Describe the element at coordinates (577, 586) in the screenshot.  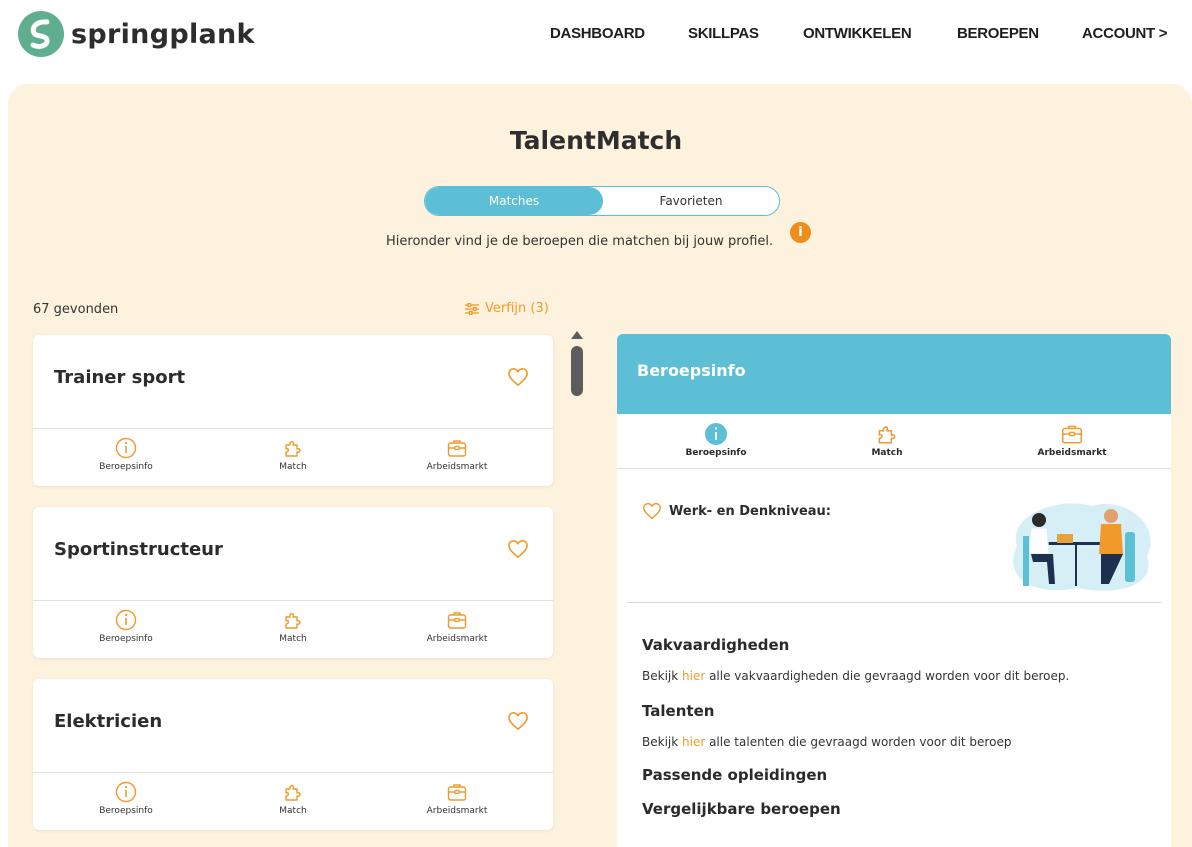
I see `list-scrollbar` at that location.